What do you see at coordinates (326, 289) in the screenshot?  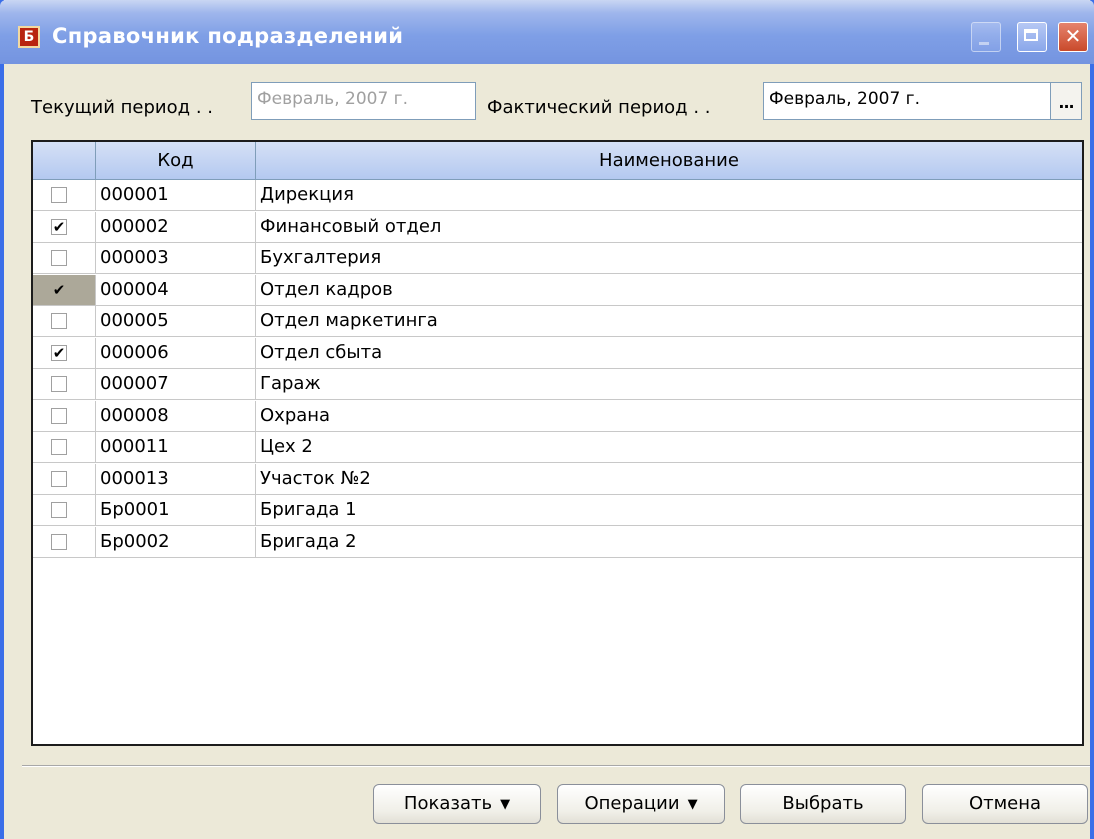 I see `row-name: Отдел кадров` at bounding box center [326, 289].